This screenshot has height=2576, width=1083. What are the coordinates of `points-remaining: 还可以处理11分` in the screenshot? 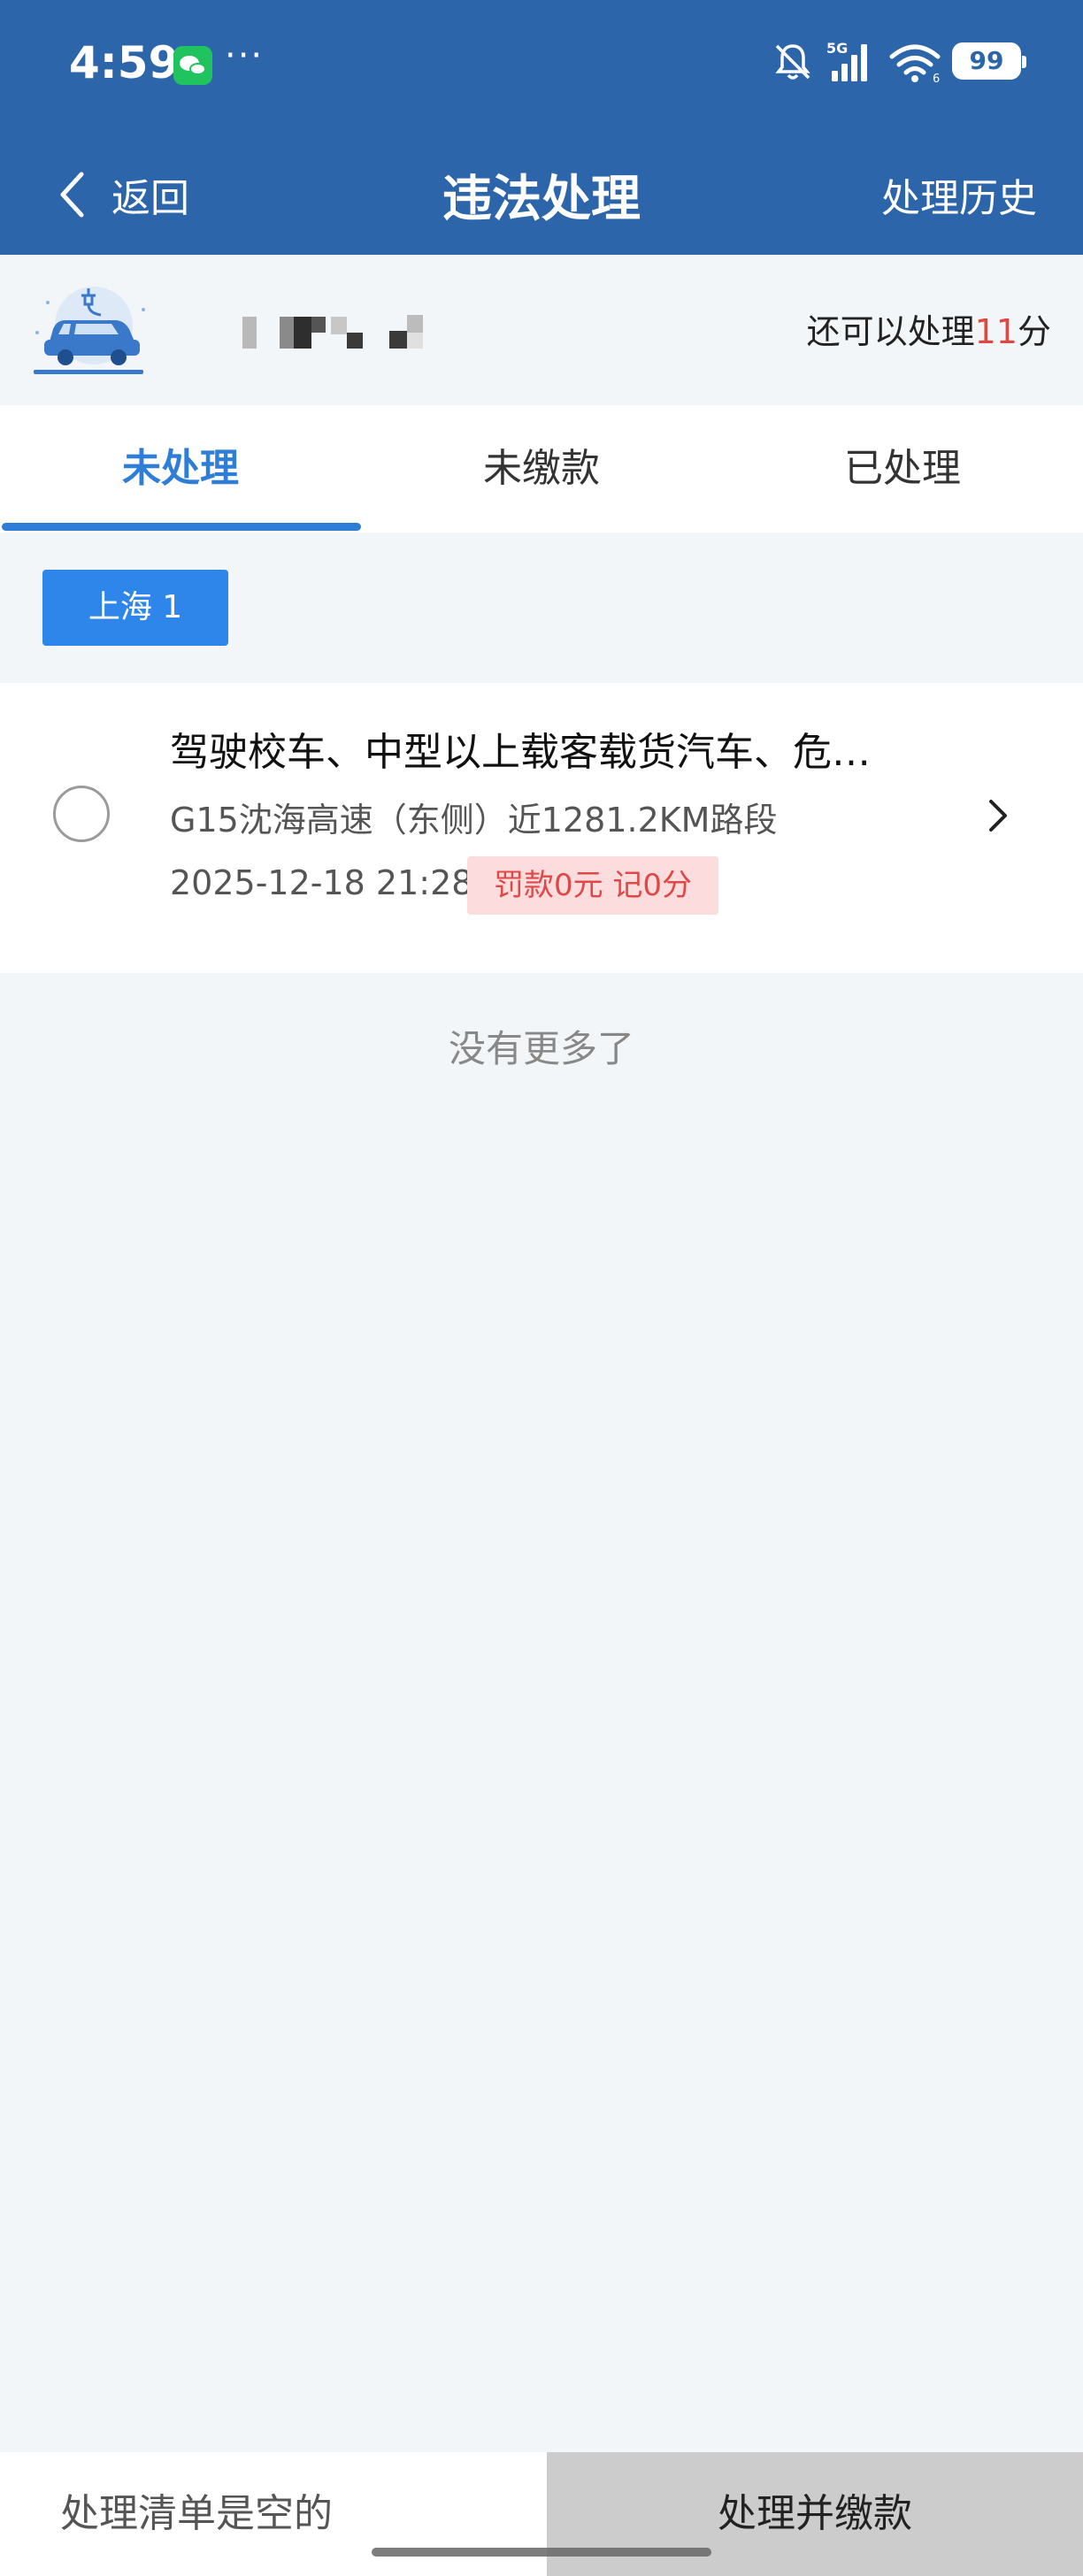 It's located at (929, 328).